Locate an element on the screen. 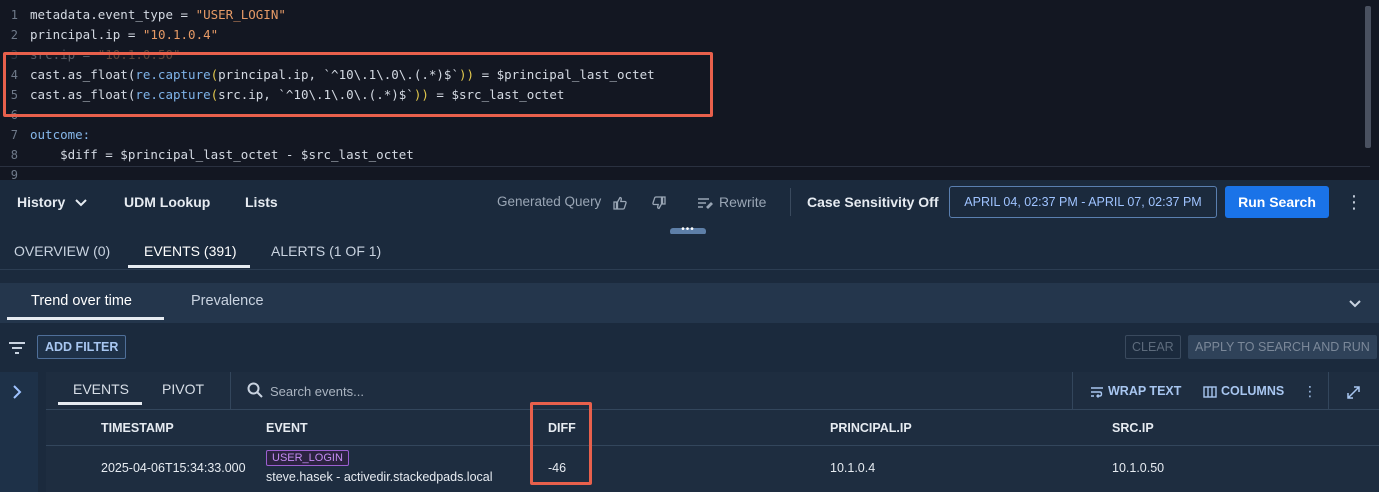 The height and width of the screenshot is (492, 1379). expand-chevron-icon is located at coordinates (17, 392).